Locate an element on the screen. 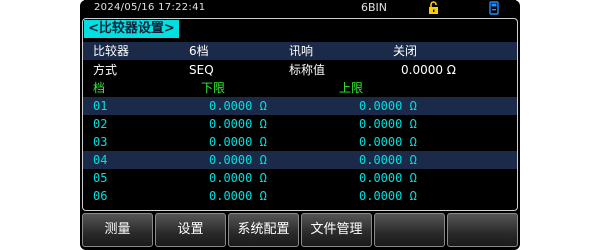 This screenshot has height=250, width=600. nominal-label: 标称值 is located at coordinates (307, 70).